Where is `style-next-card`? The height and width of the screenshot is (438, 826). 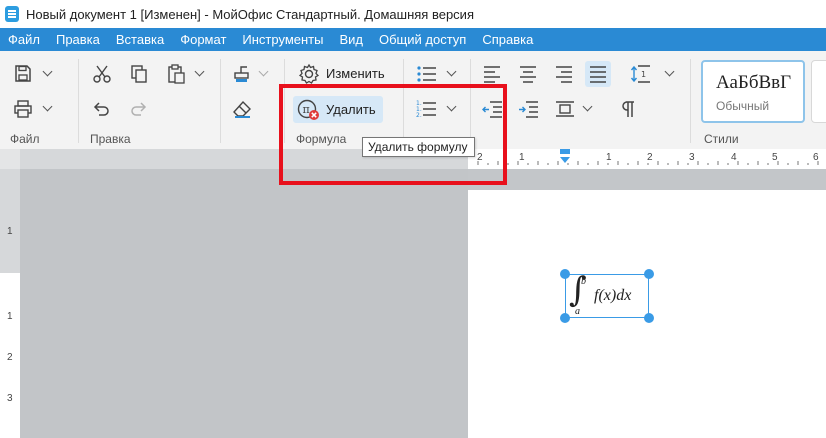 style-next-card is located at coordinates (818, 91).